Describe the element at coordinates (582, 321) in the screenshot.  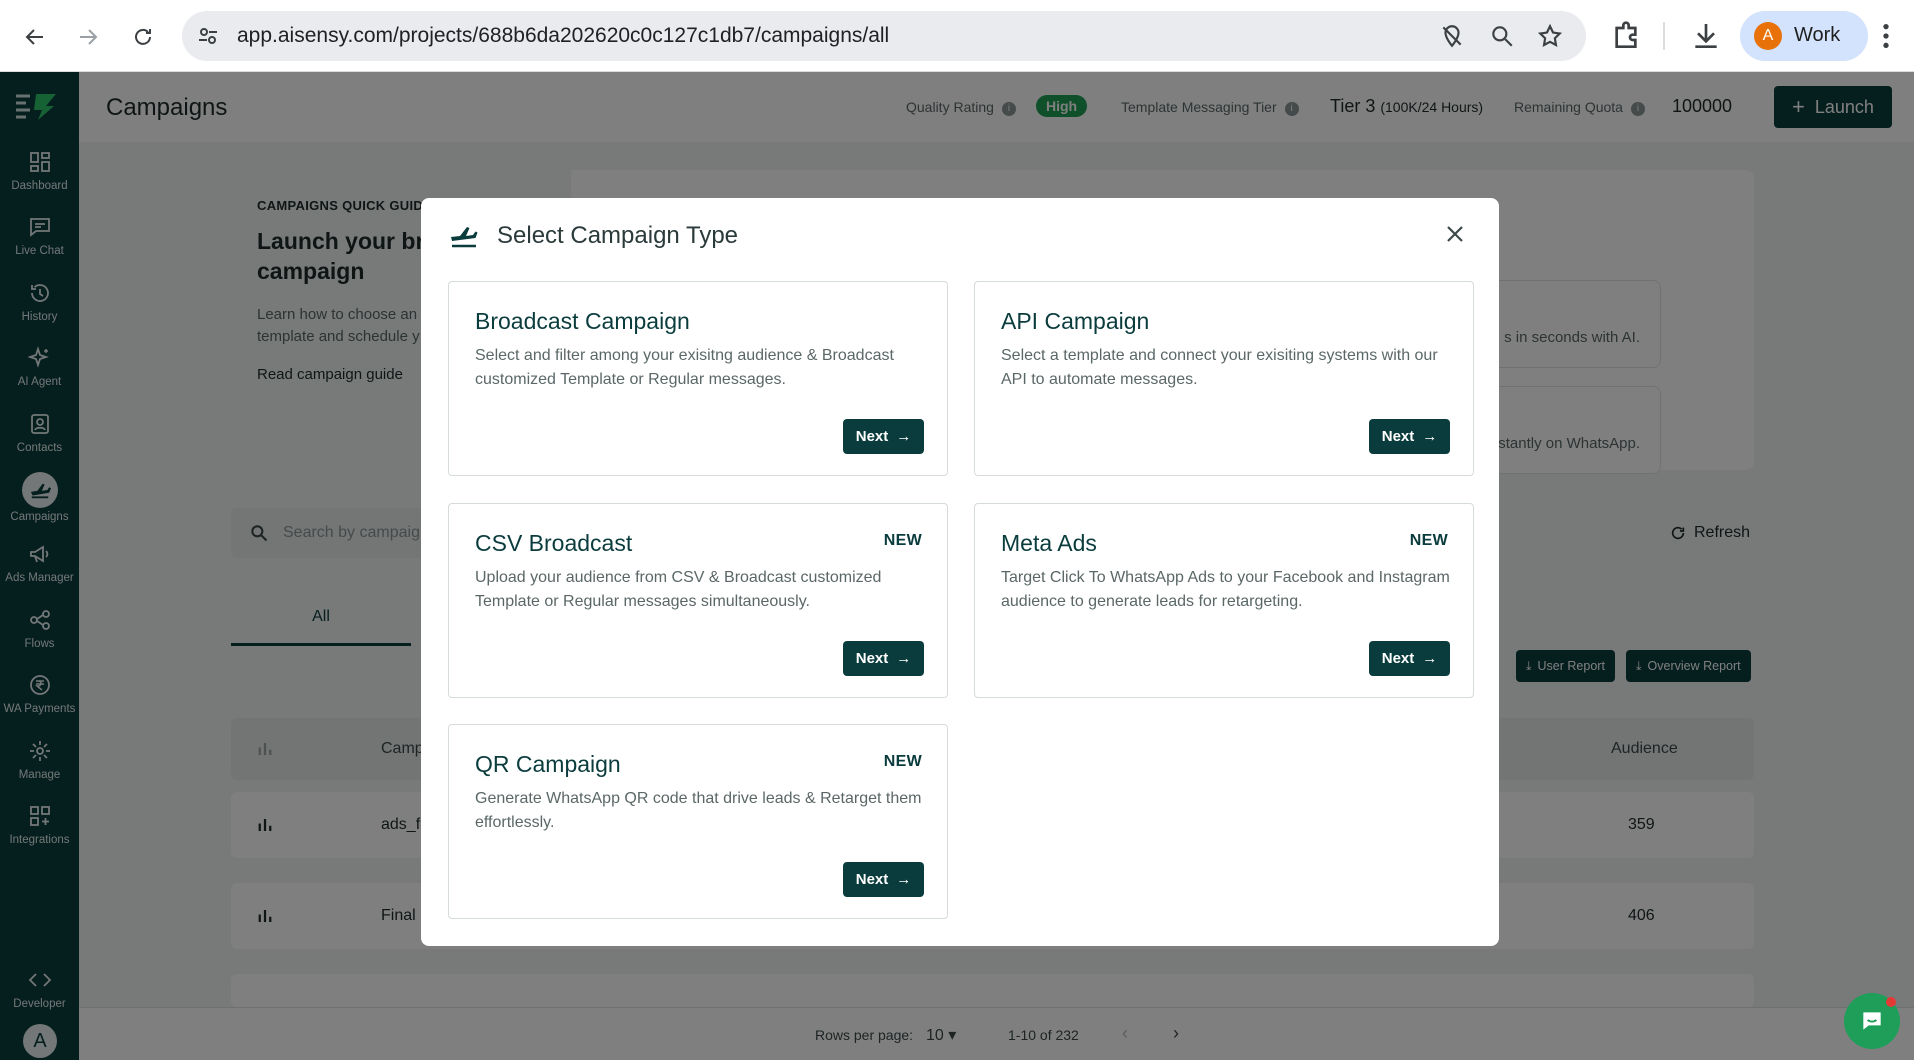
I see `card-title: Broadcast Campaign` at that location.